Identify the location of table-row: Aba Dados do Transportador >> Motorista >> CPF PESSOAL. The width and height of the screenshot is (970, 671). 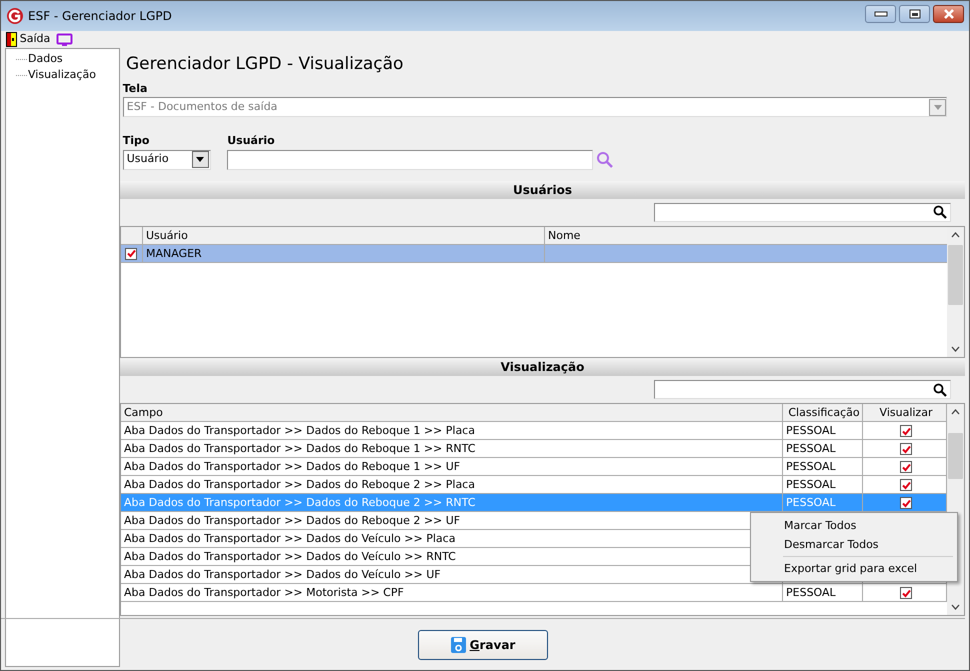
(534, 593).